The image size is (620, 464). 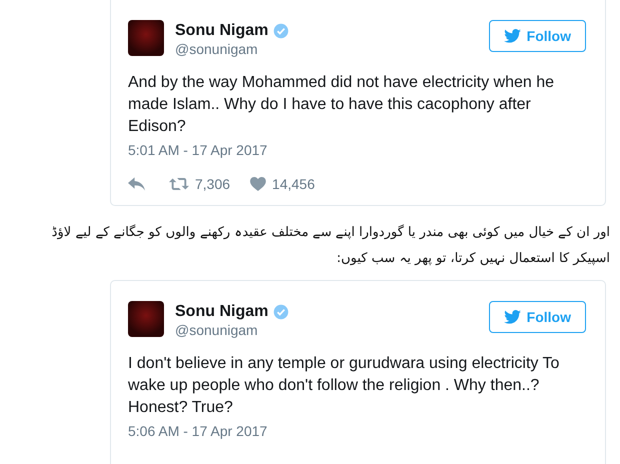 What do you see at coordinates (136, 184) in the screenshot?
I see `reply-icon` at bounding box center [136, 184].